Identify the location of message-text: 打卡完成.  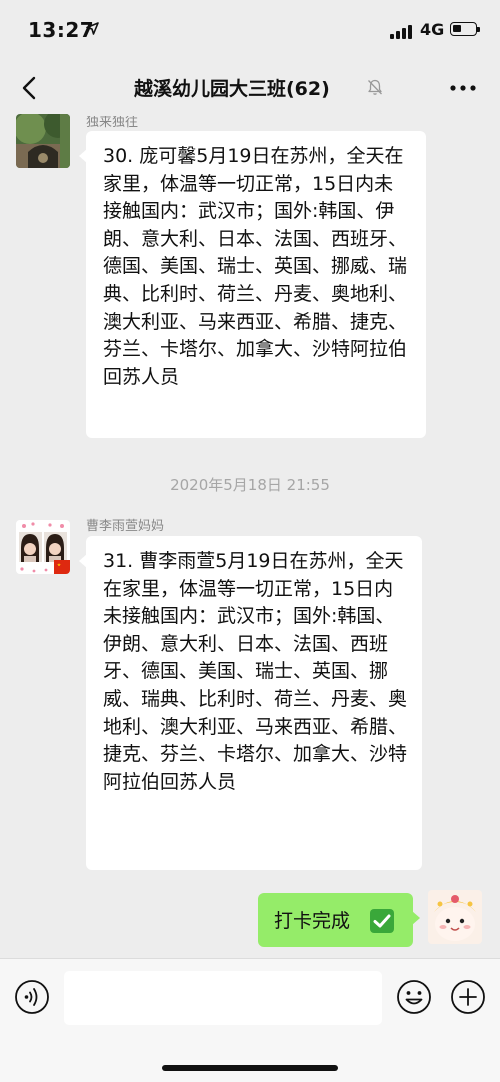
(312, 921).